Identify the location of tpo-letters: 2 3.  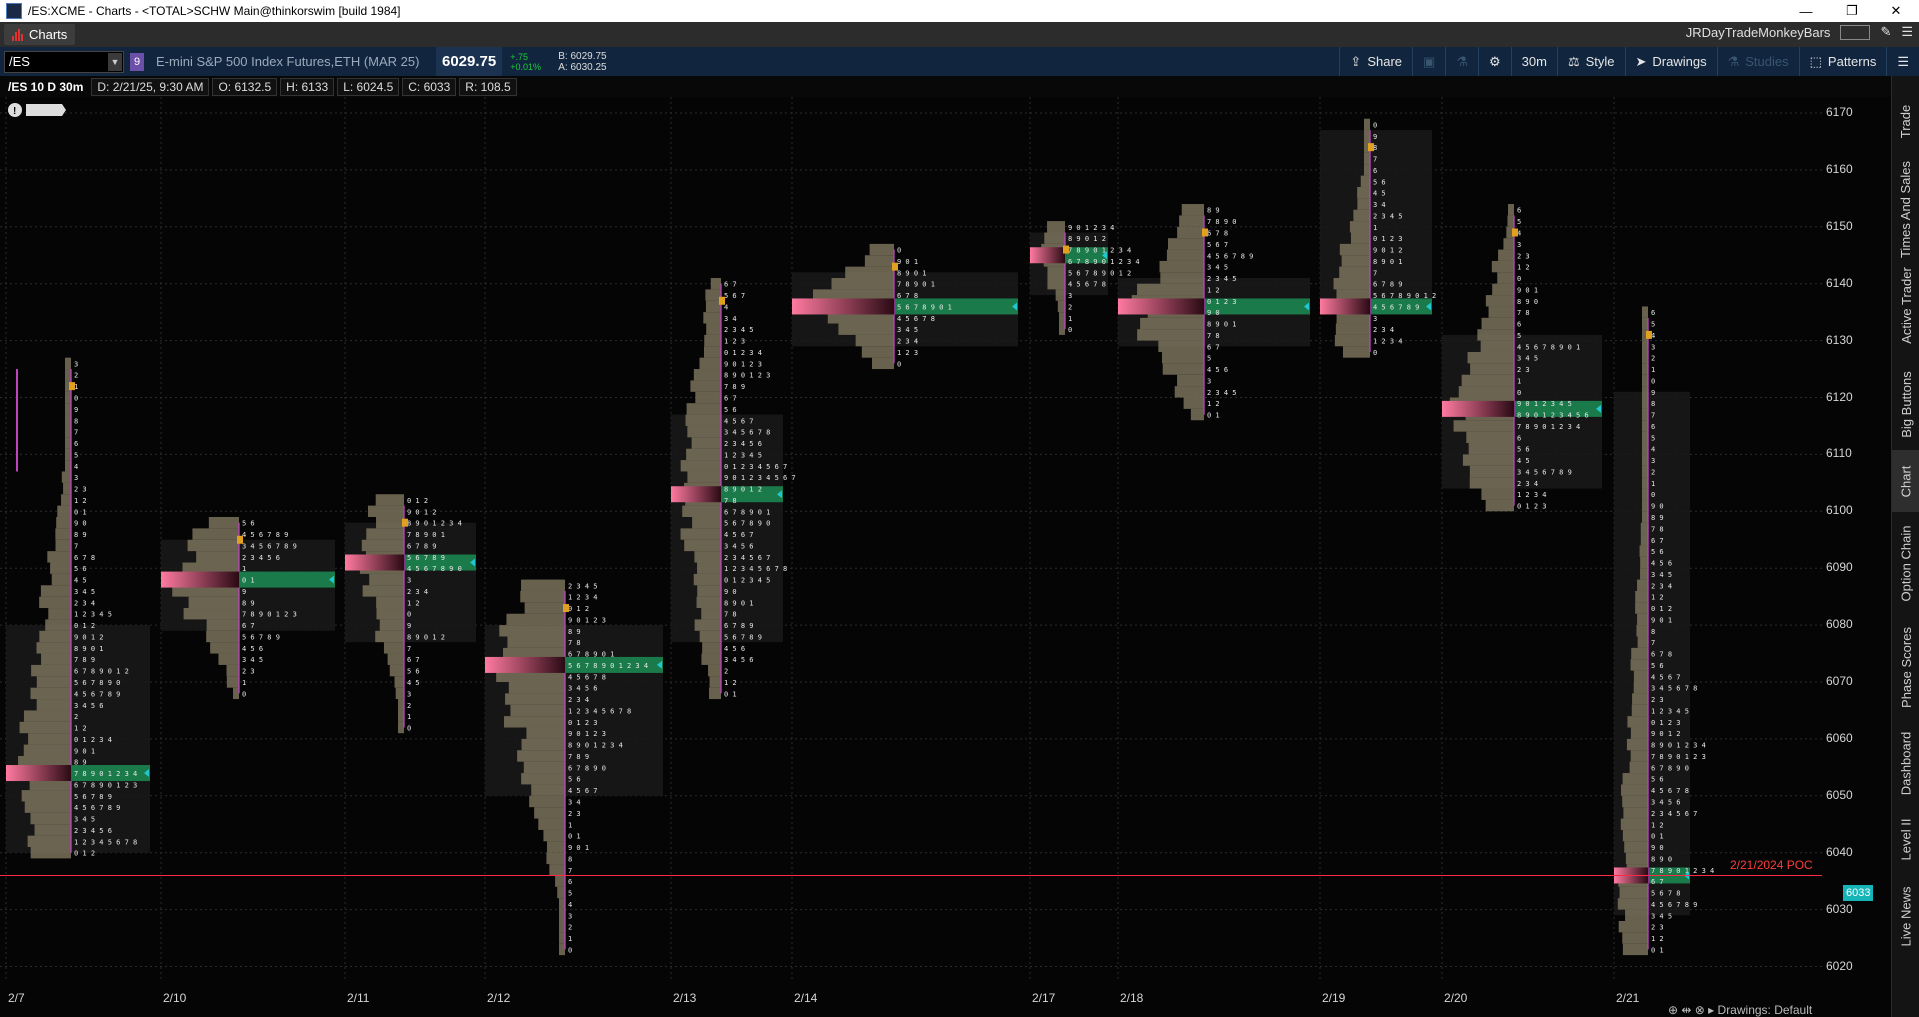
(1523, 370).